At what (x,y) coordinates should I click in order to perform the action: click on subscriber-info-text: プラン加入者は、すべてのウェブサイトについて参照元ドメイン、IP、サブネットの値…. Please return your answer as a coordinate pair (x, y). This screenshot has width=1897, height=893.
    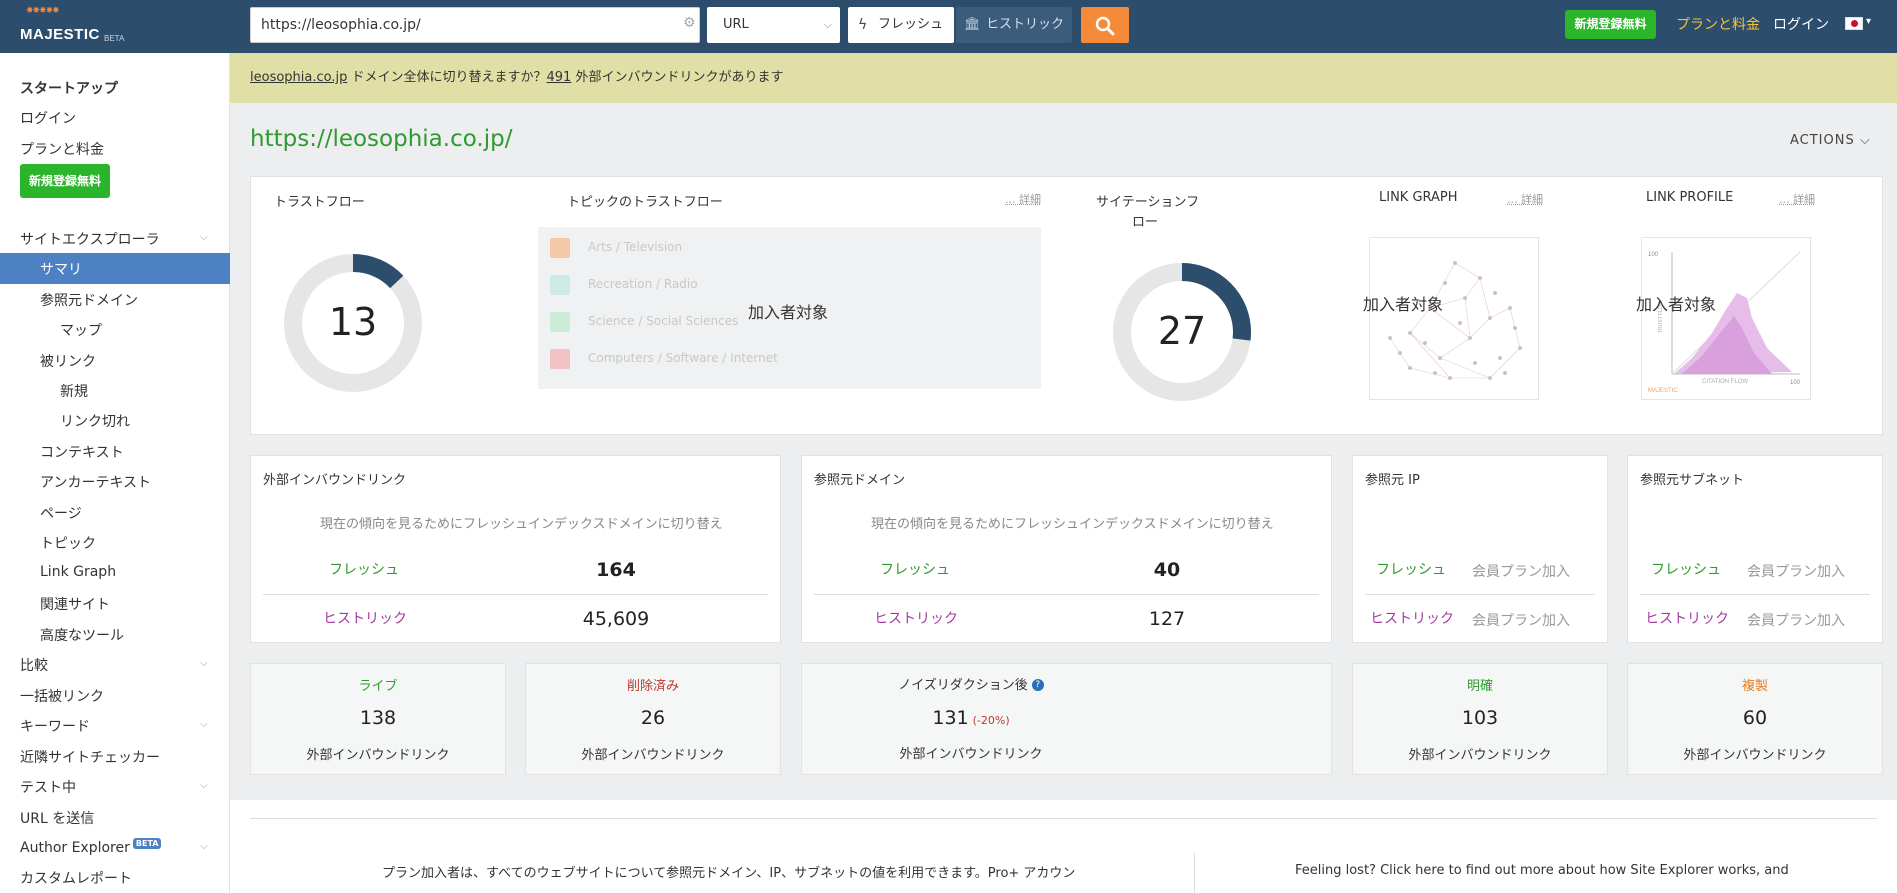
    Looking at the image, I should click on (729, 873).